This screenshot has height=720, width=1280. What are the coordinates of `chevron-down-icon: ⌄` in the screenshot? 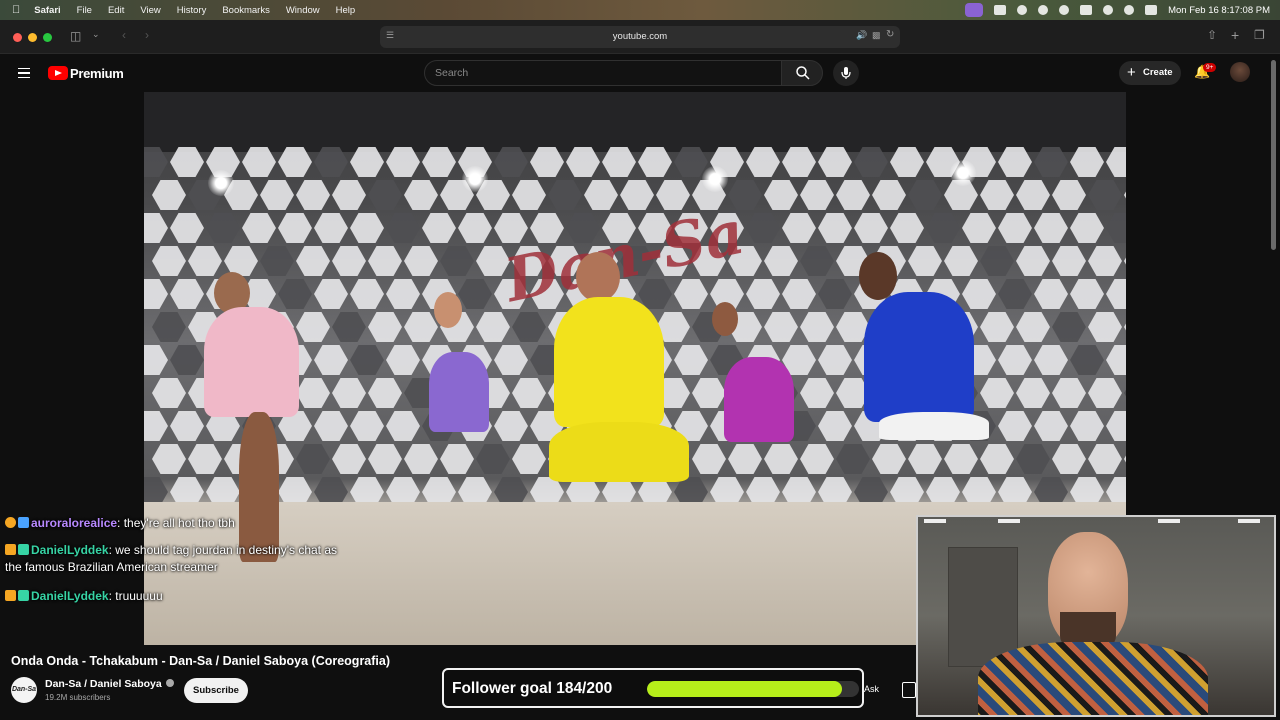 It's located at (96, 34).